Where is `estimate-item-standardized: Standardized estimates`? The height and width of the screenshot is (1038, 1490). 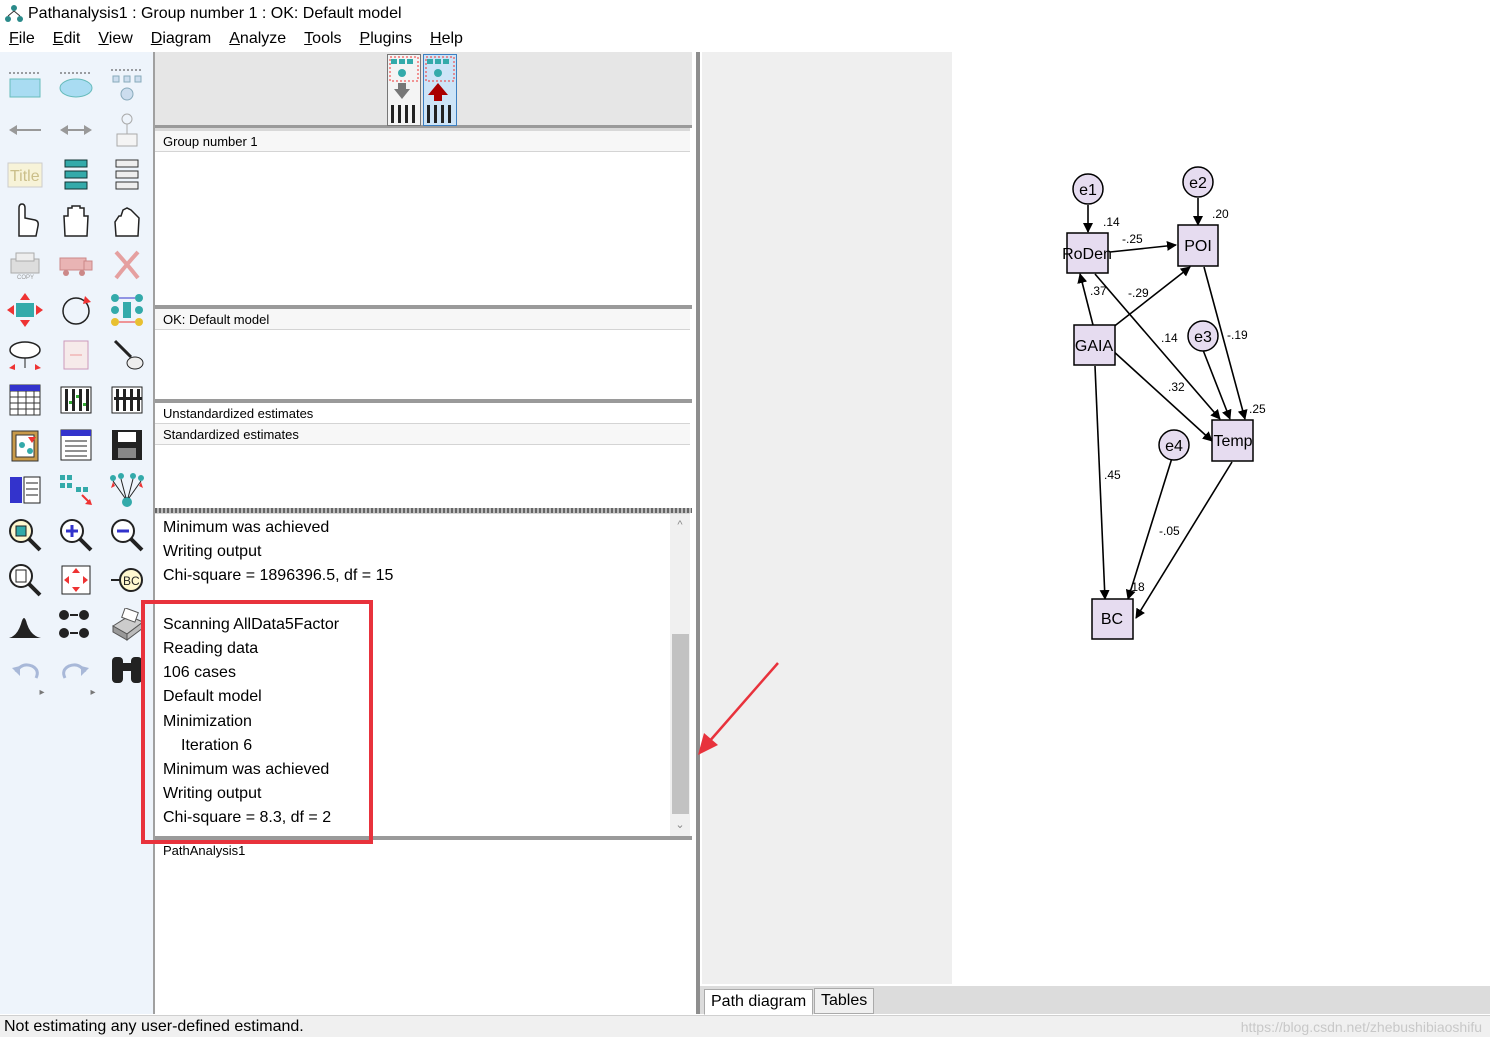 estimate-item-standardized: Standardized estimates is located at coordinates (422, 434).